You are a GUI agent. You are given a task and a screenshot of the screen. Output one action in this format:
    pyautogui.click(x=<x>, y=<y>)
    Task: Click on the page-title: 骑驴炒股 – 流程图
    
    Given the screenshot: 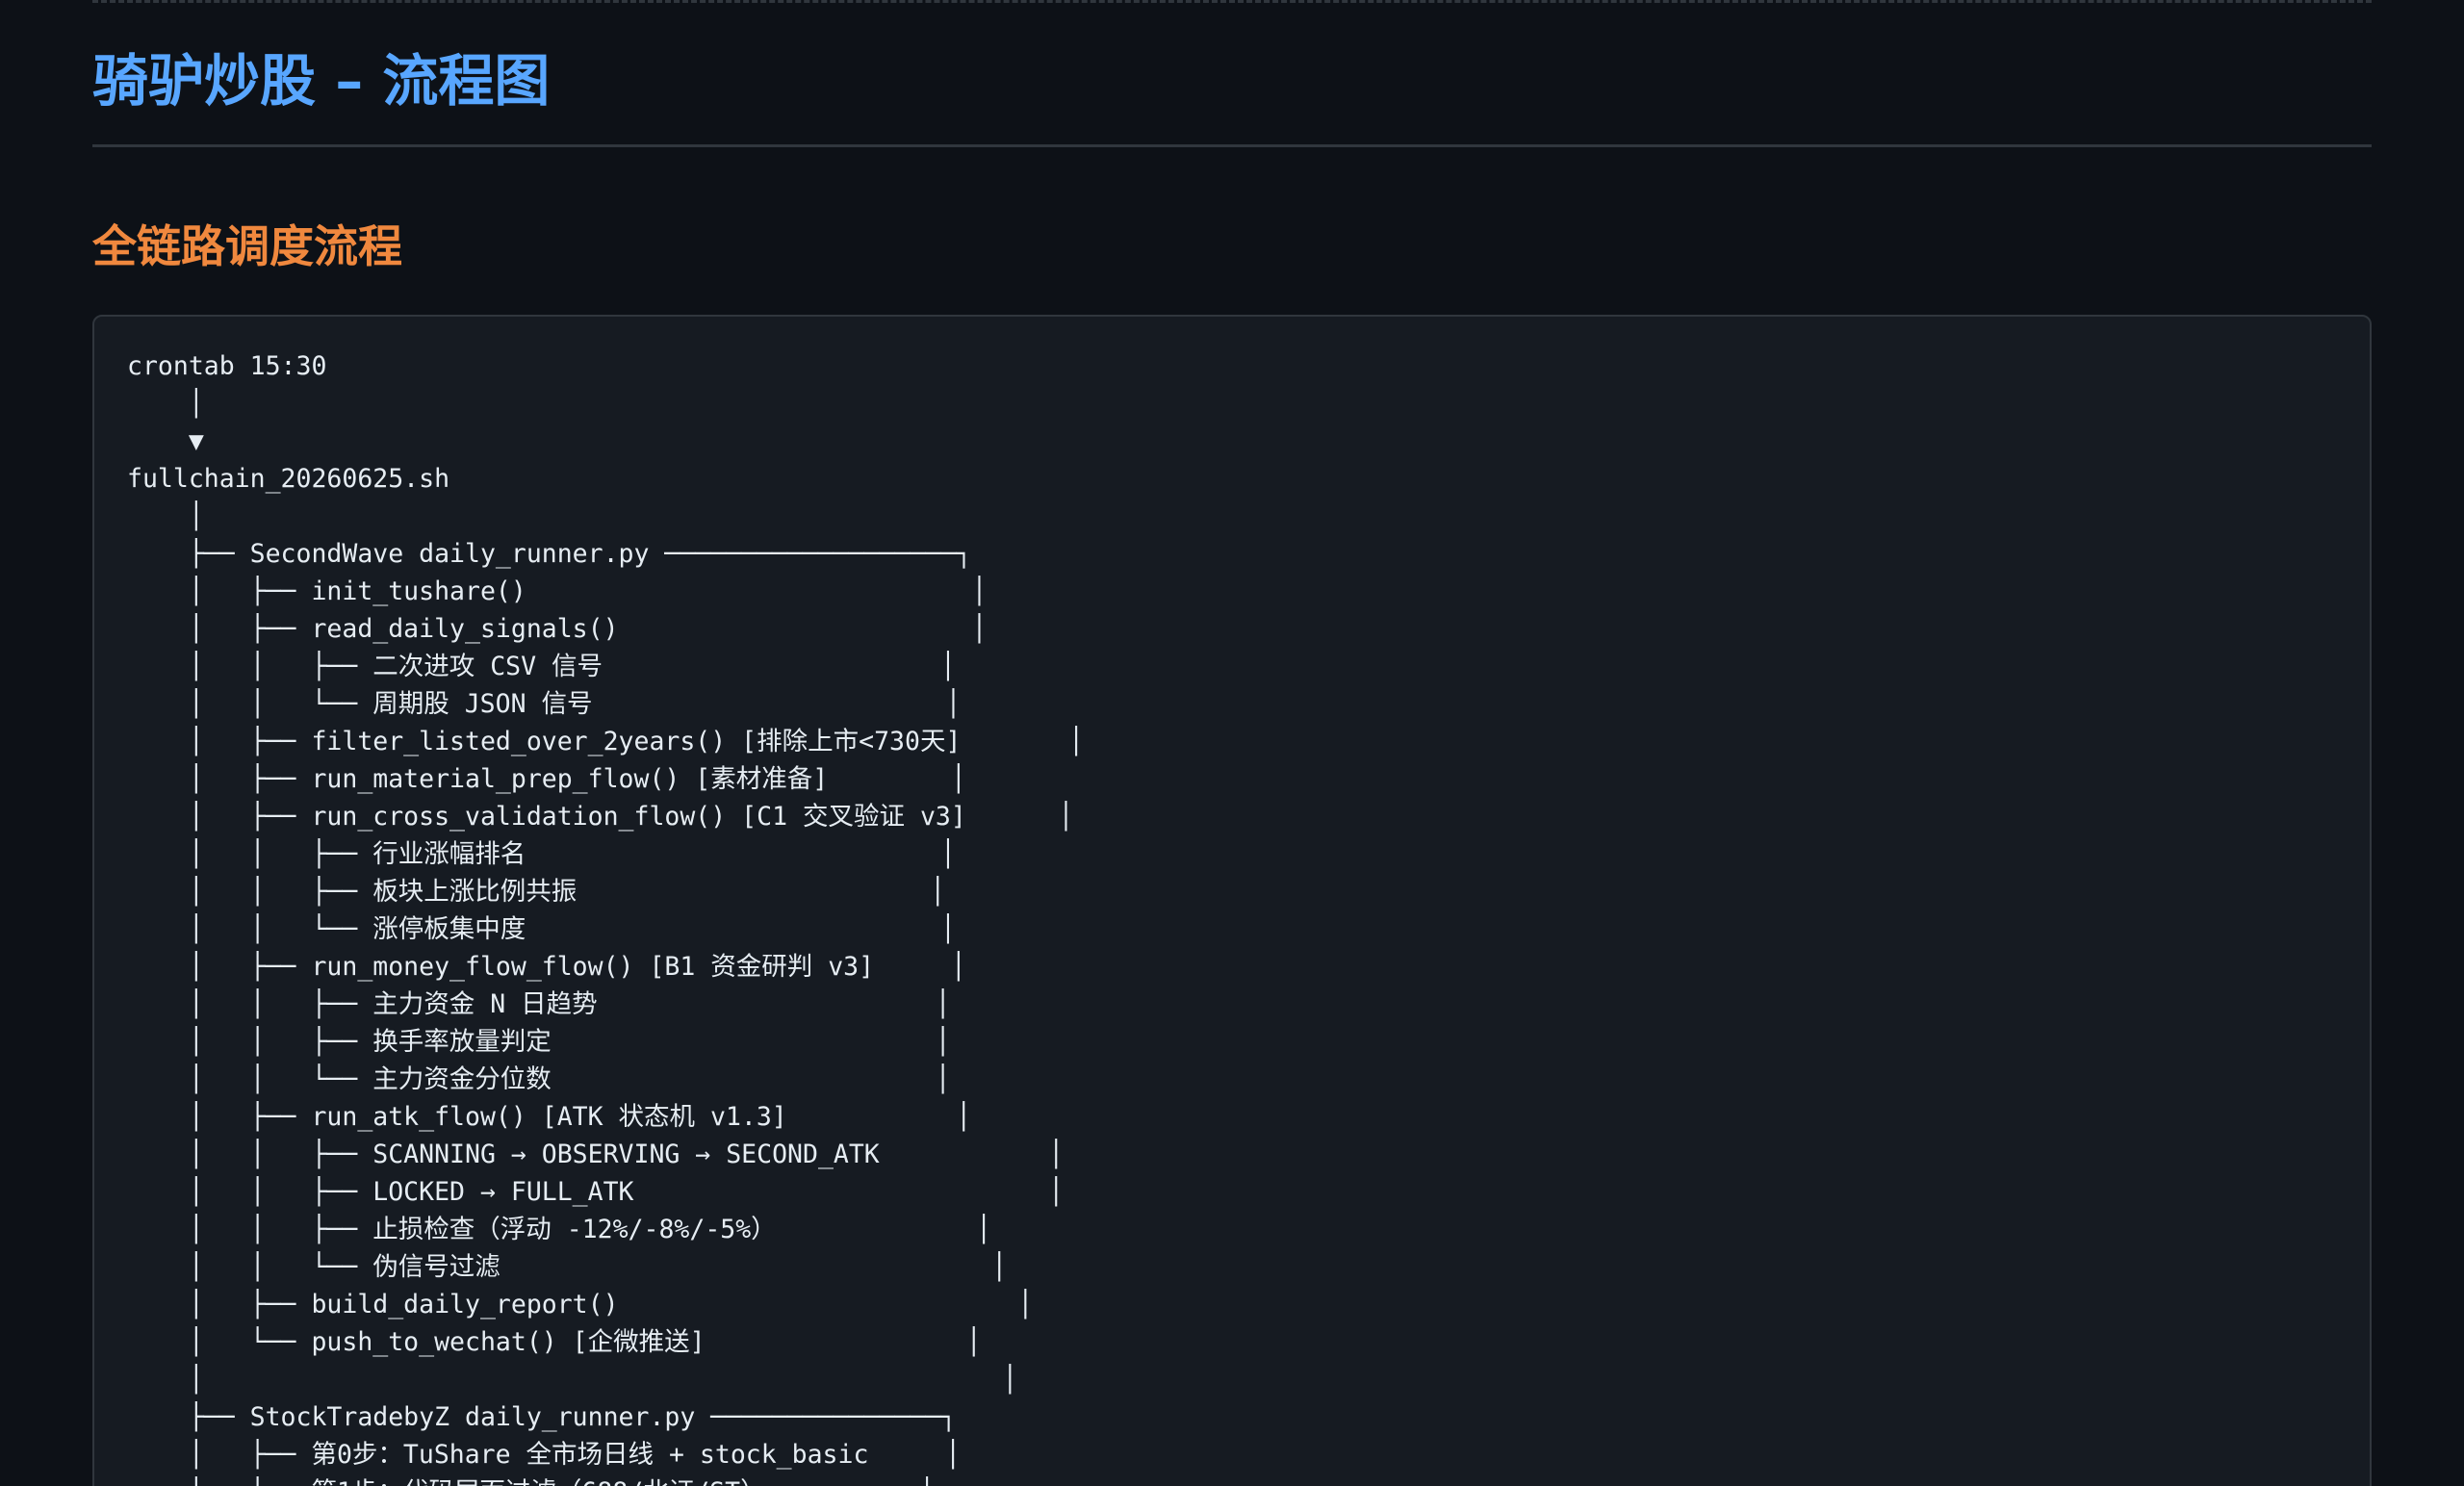 What is the action you would take?
    pyautogui.click(x=321, y=81)
    